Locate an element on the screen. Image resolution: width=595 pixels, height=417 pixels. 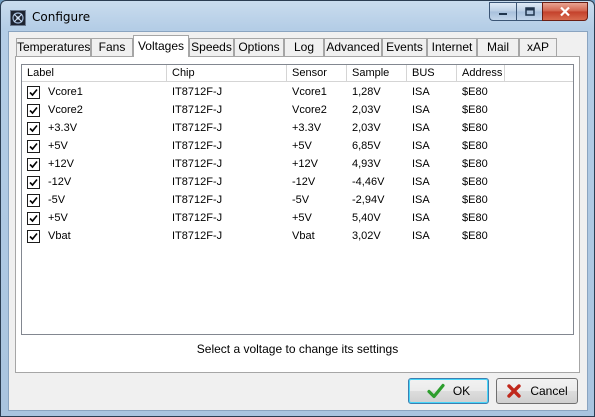
cell-label: -5V is located at coordinates (94, 200).